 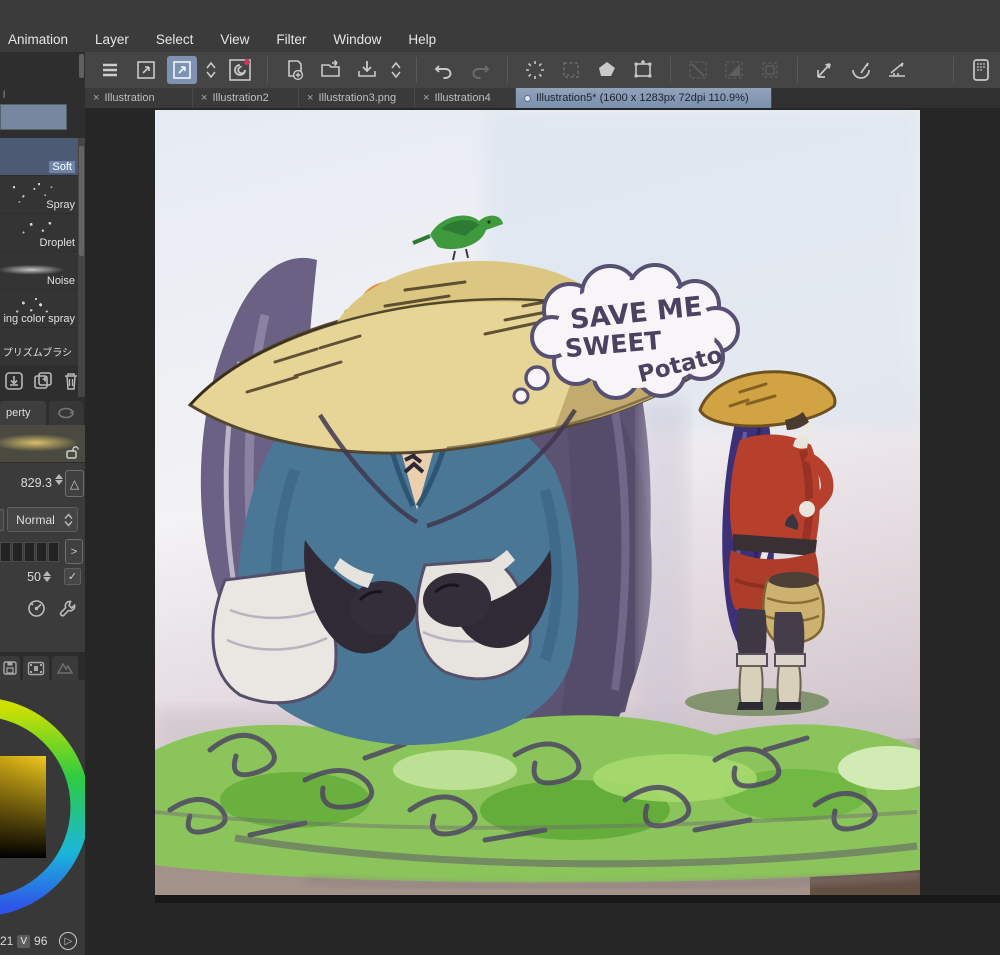 I want to click on menu-animation: Animation, so click(x=38, y=39).